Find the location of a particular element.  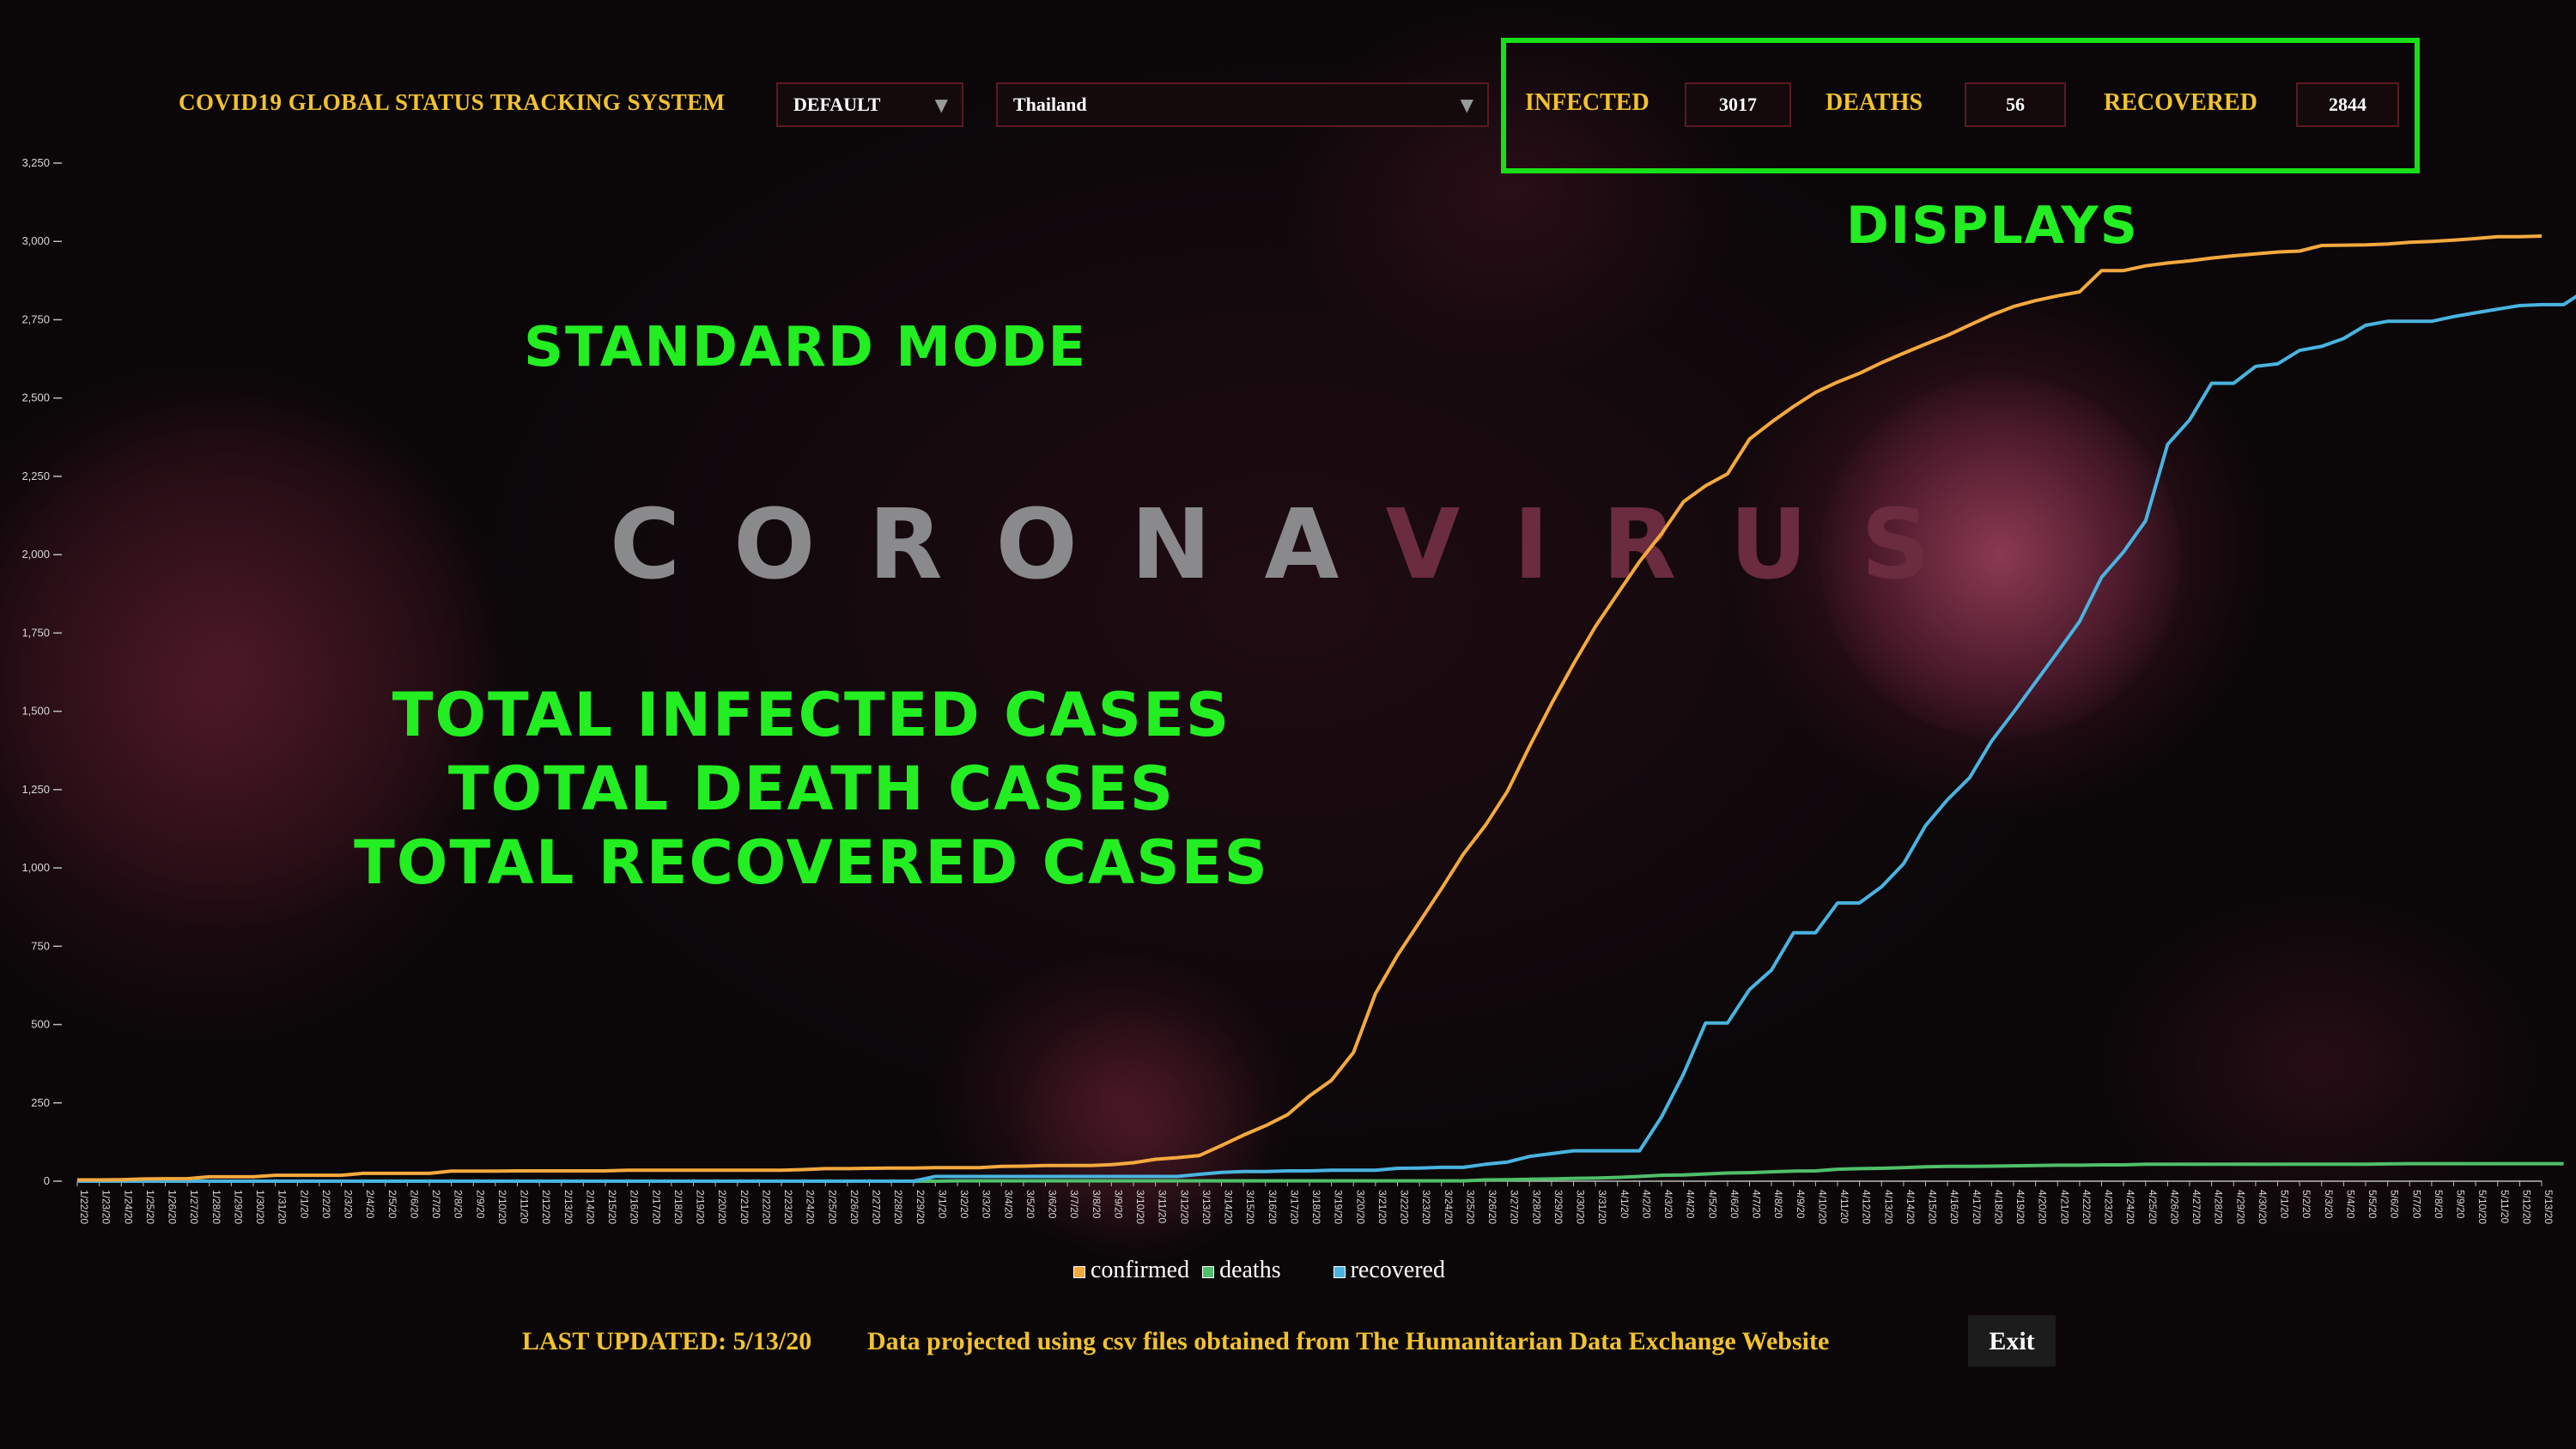

x-tick-label: 5/6/20 is located at coordinates (2395, 1204).